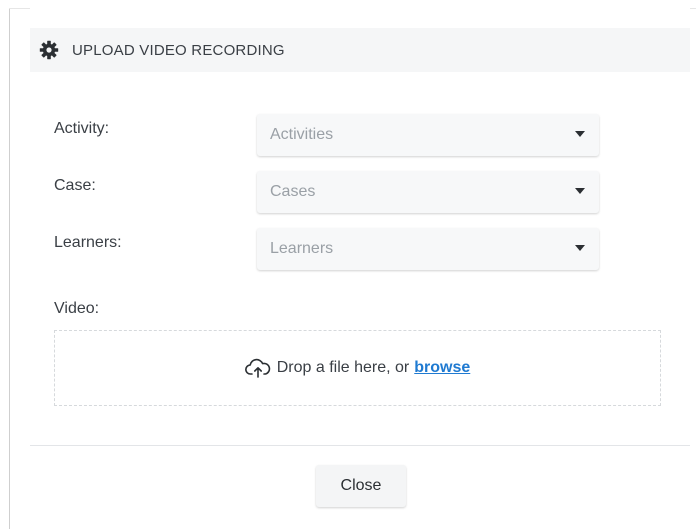 The height and width of the screenshot is (529, 696). I want to click on browse-link: browse, so click(442, 368).